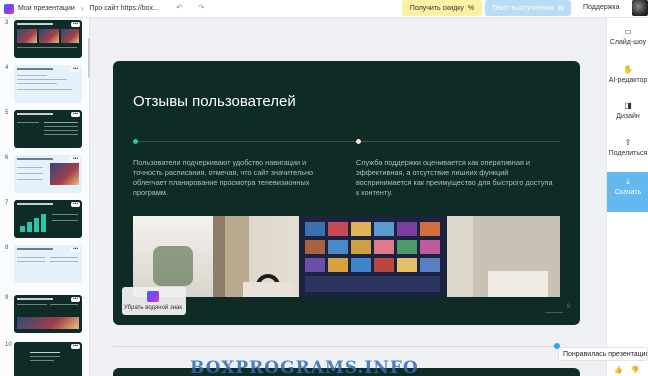 The height and width of the screenshot is (376, 648). What do you see at coordinates (346, 141) in the screenshot?
I see `timeline-line` at bounding box center [346, 141].